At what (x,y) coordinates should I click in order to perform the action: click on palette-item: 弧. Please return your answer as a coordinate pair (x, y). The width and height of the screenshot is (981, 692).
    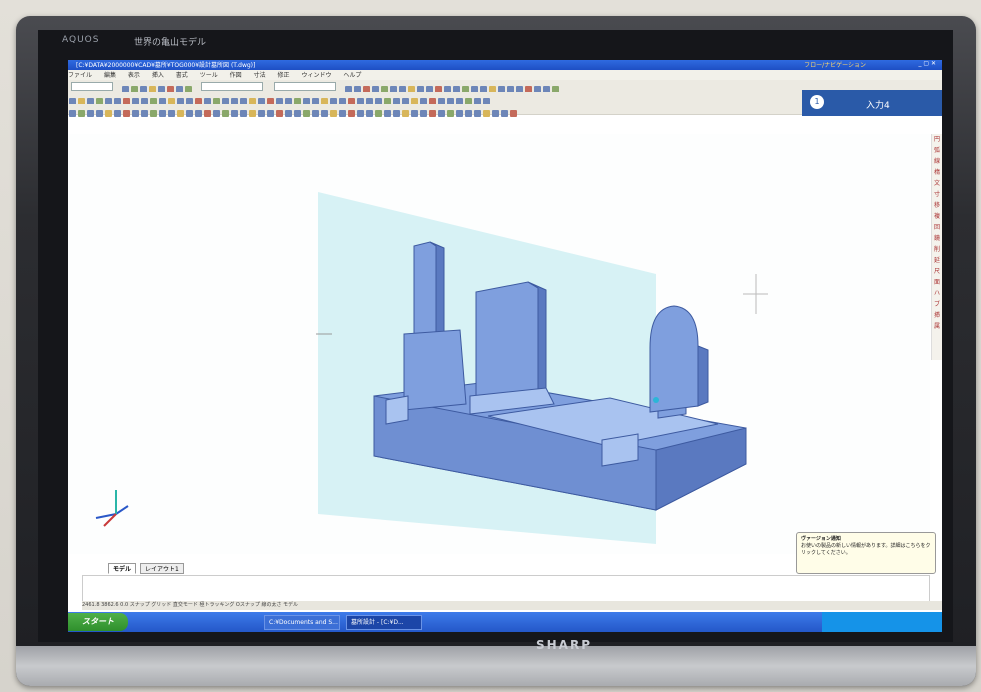
    Looking at the image, I should click on (937, 150).